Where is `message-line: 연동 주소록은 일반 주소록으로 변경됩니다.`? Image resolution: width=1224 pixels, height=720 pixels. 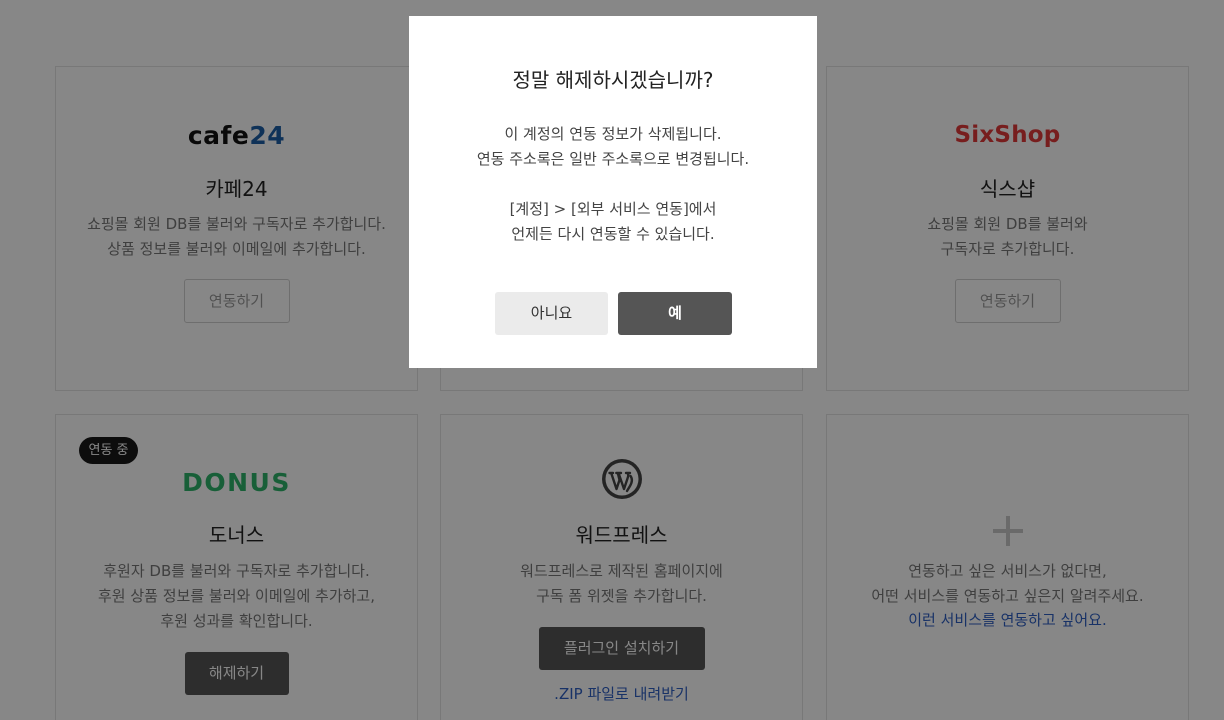 message-line: 연동 주소록은 일반 주소록으로 변경됩니다. is located at coordinates (613, 159).